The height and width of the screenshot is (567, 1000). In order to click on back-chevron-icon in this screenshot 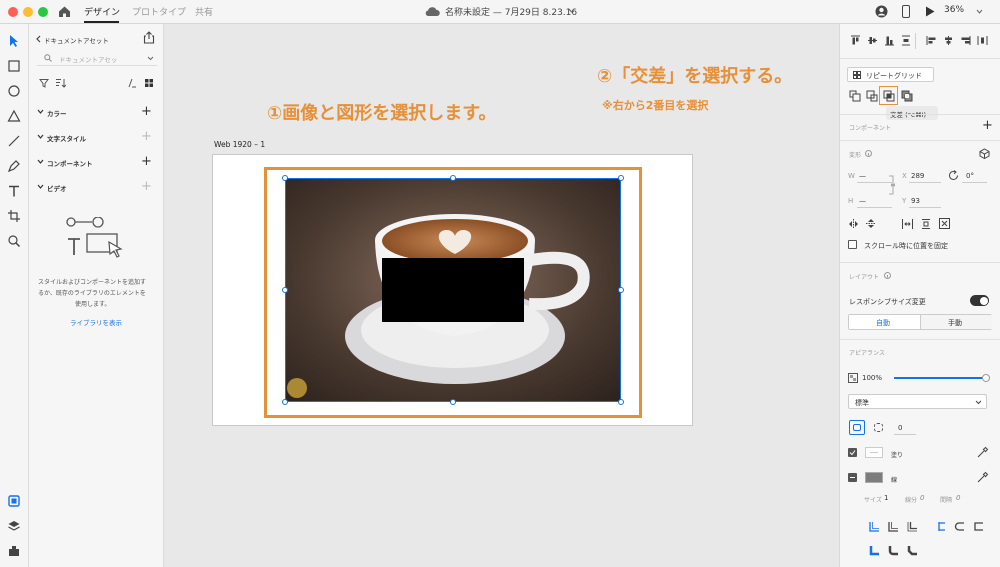, I will do `click(38, 39)`.